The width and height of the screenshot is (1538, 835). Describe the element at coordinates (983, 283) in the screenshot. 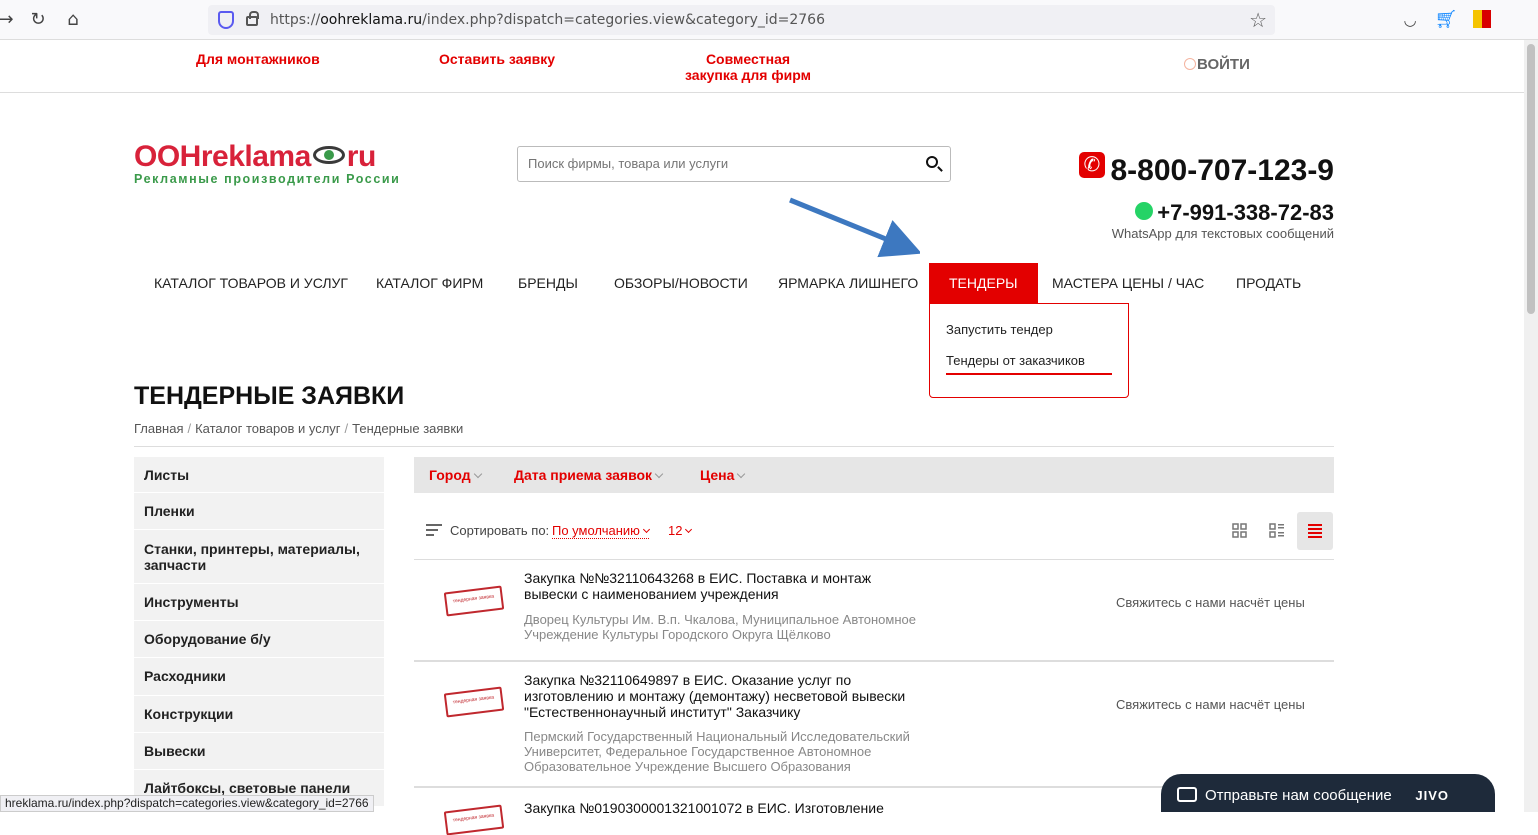

I see `nav-tenders: ТЕНДЕРЫ` at that location.